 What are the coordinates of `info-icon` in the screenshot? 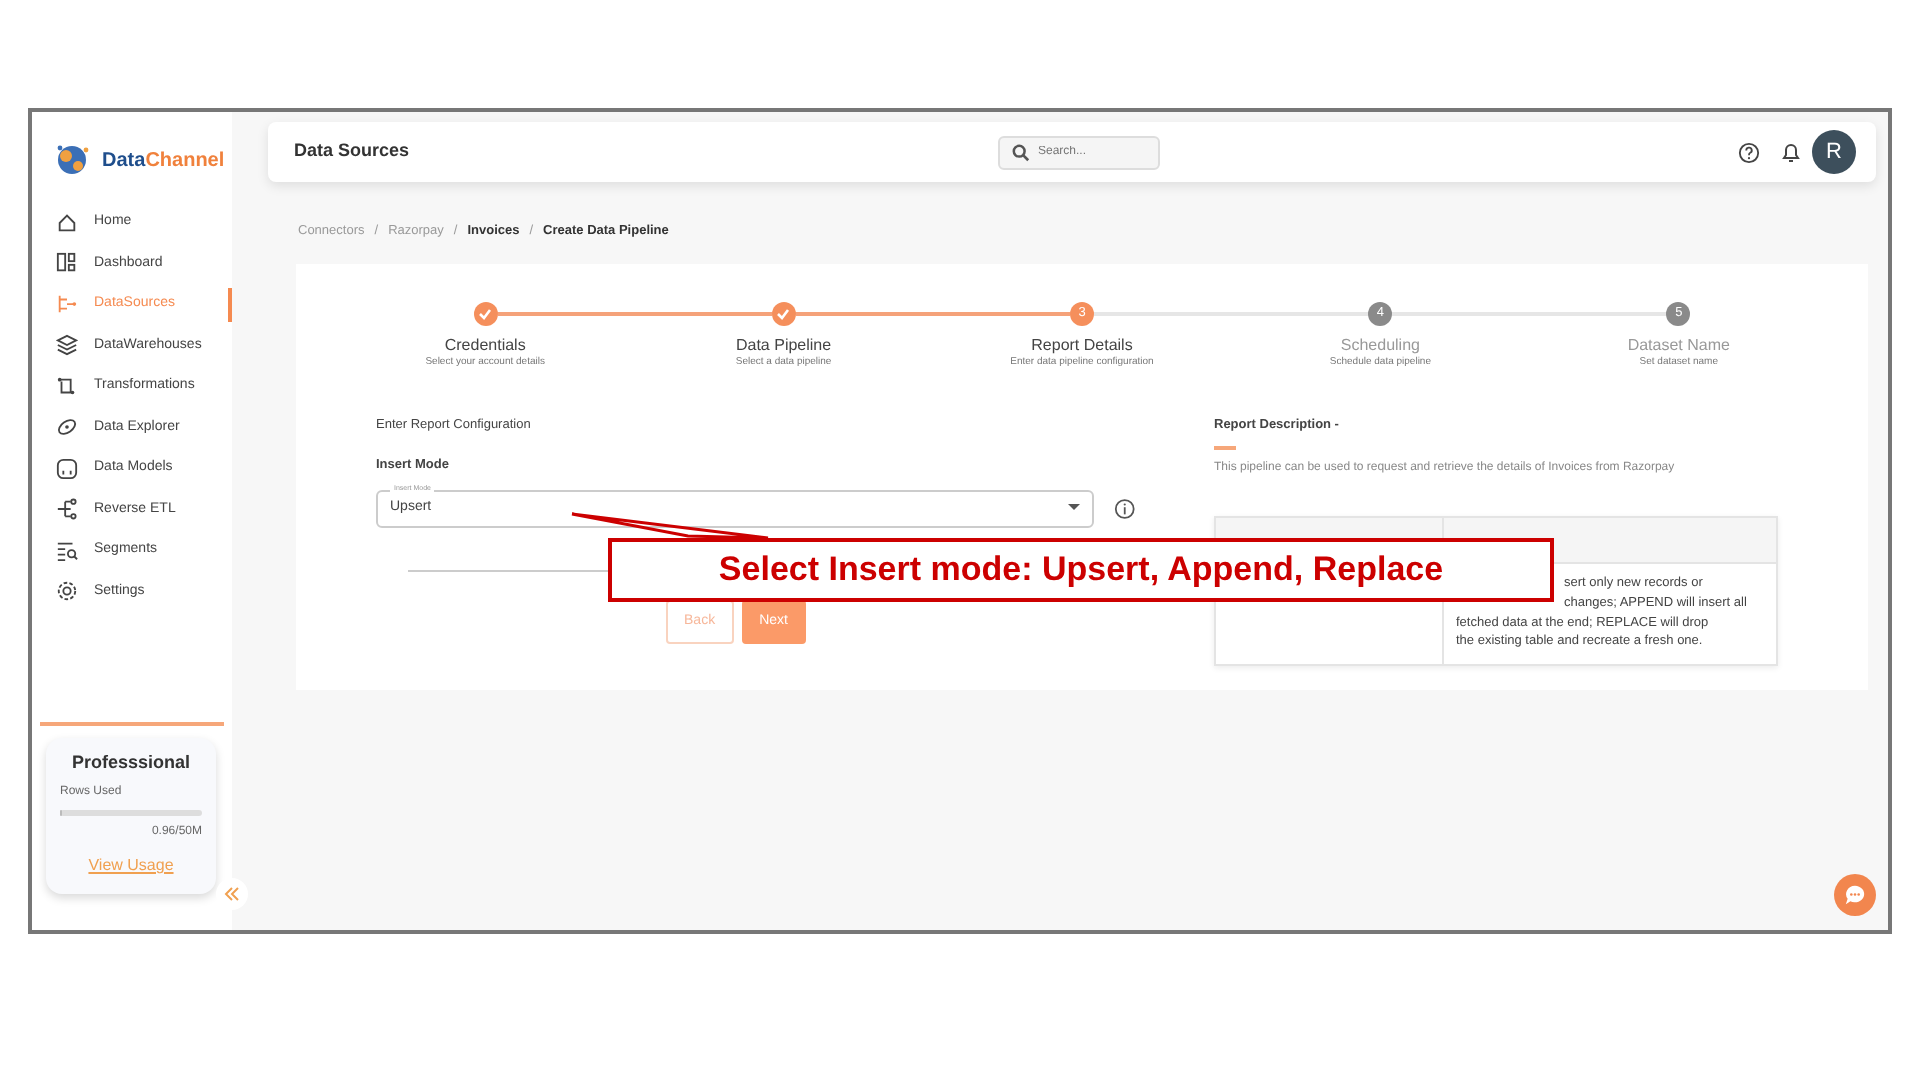 It's located at (1125, 508).